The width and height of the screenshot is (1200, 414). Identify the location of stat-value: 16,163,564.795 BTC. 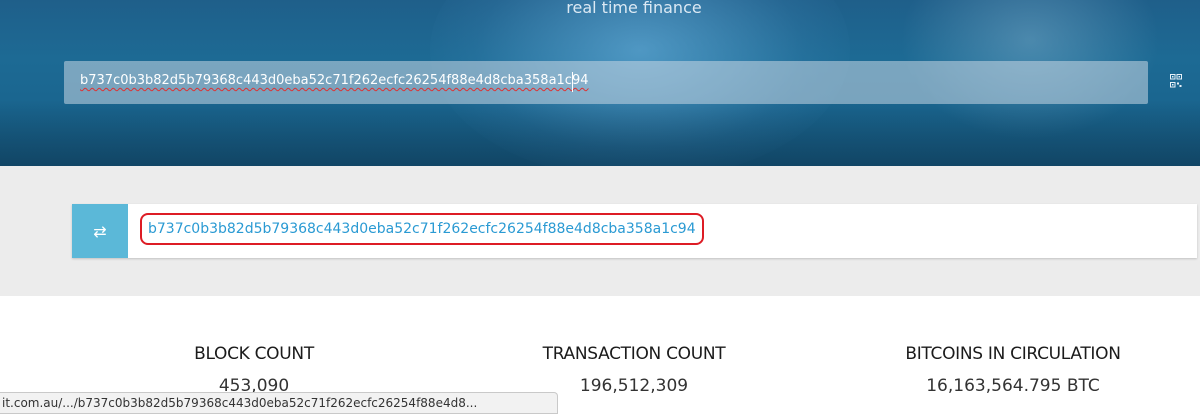
(1013, 386).